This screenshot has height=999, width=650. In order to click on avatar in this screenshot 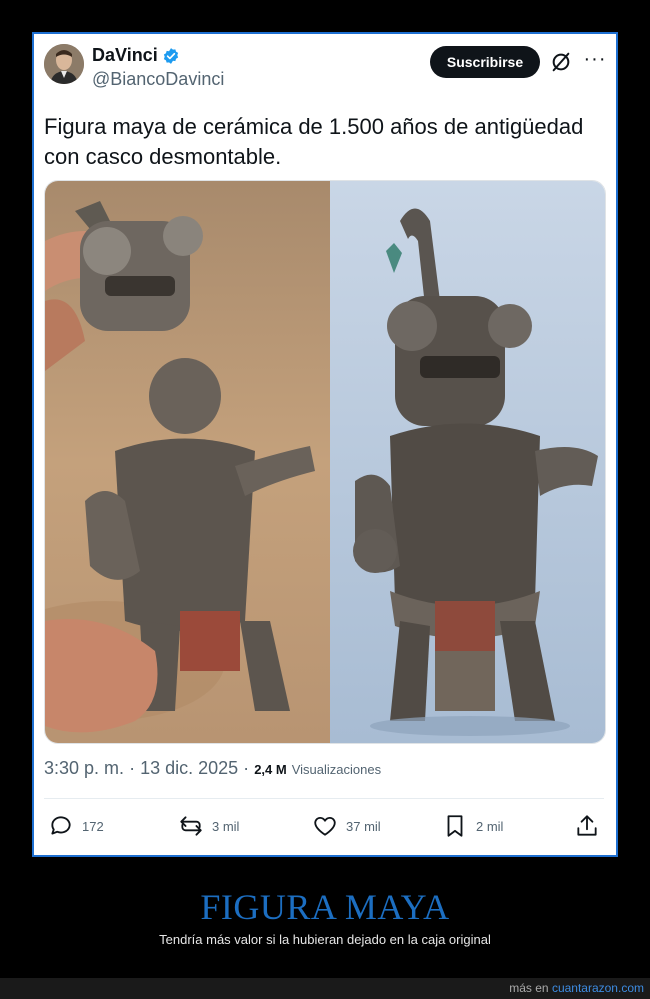, I will do `click(64, 64)`.